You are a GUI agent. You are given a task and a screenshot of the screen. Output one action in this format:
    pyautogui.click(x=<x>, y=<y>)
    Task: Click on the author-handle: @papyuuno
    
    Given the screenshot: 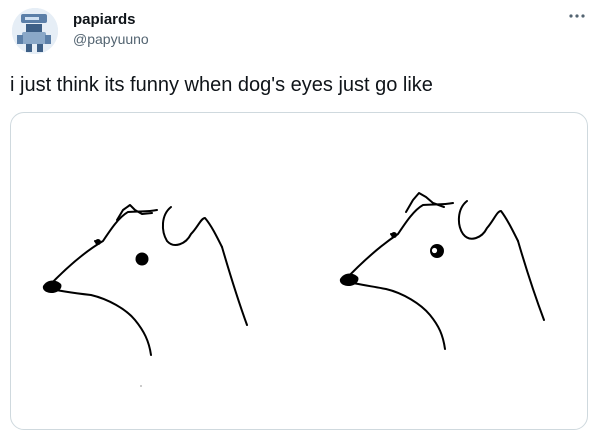 What is the action you would take?
    pyautogui.click(x=111, y=39)
    